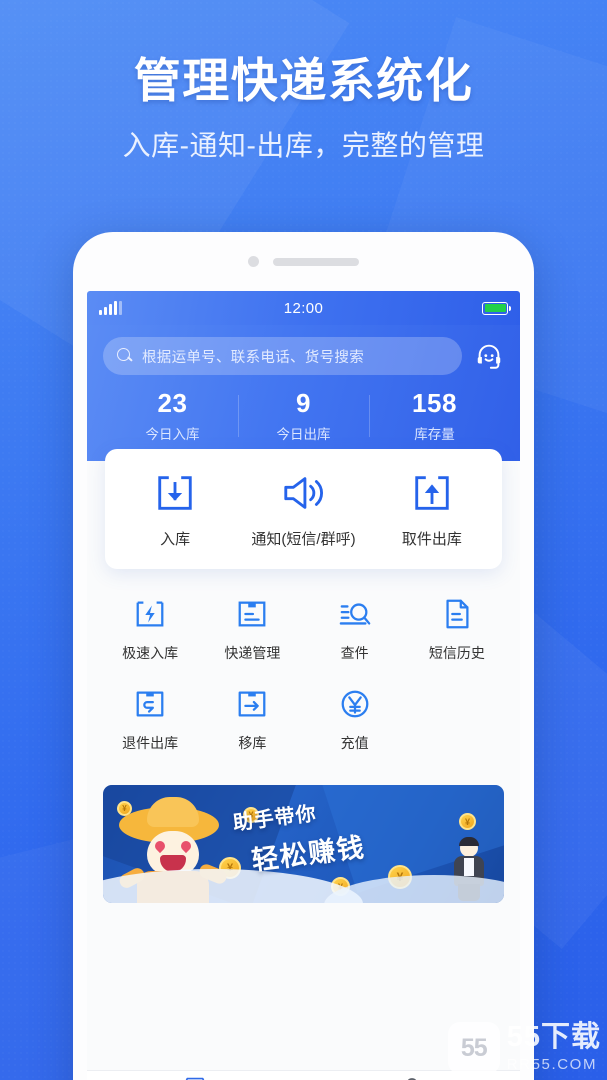  Describe the element at coordinates (303, 80) in the screenshot. I see `promo-title: 管理快递系统化` at that location.